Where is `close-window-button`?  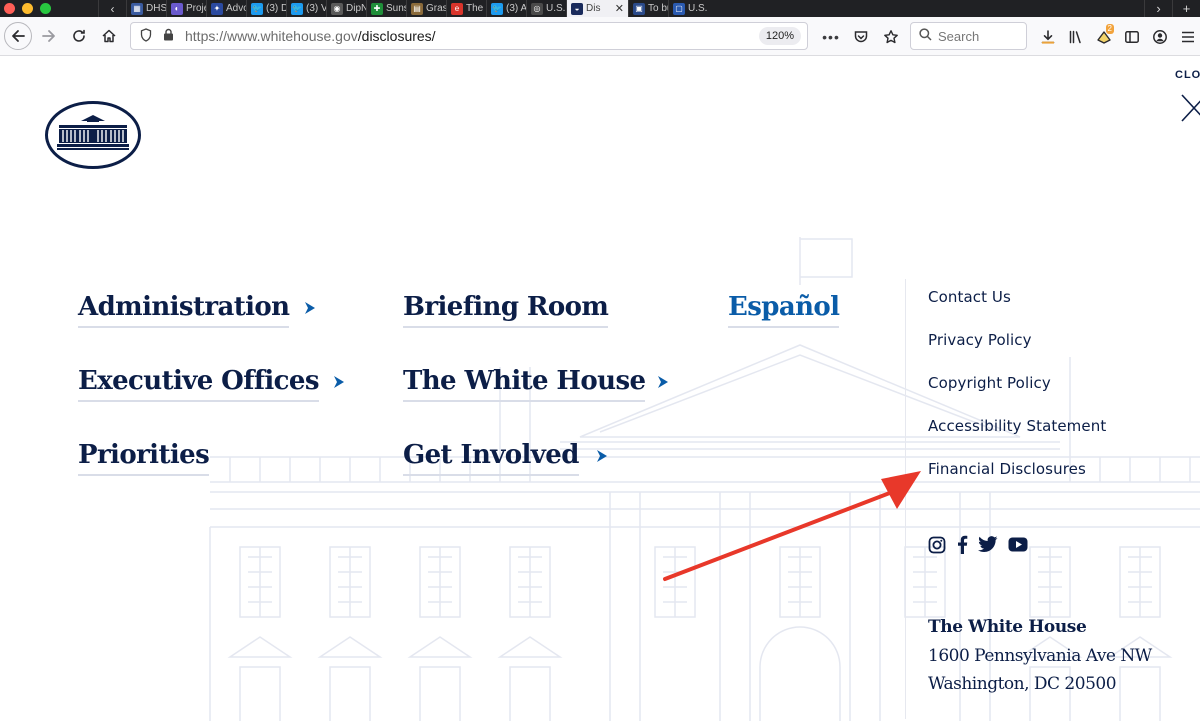 close-window-button is located at coordinates (9, 8).